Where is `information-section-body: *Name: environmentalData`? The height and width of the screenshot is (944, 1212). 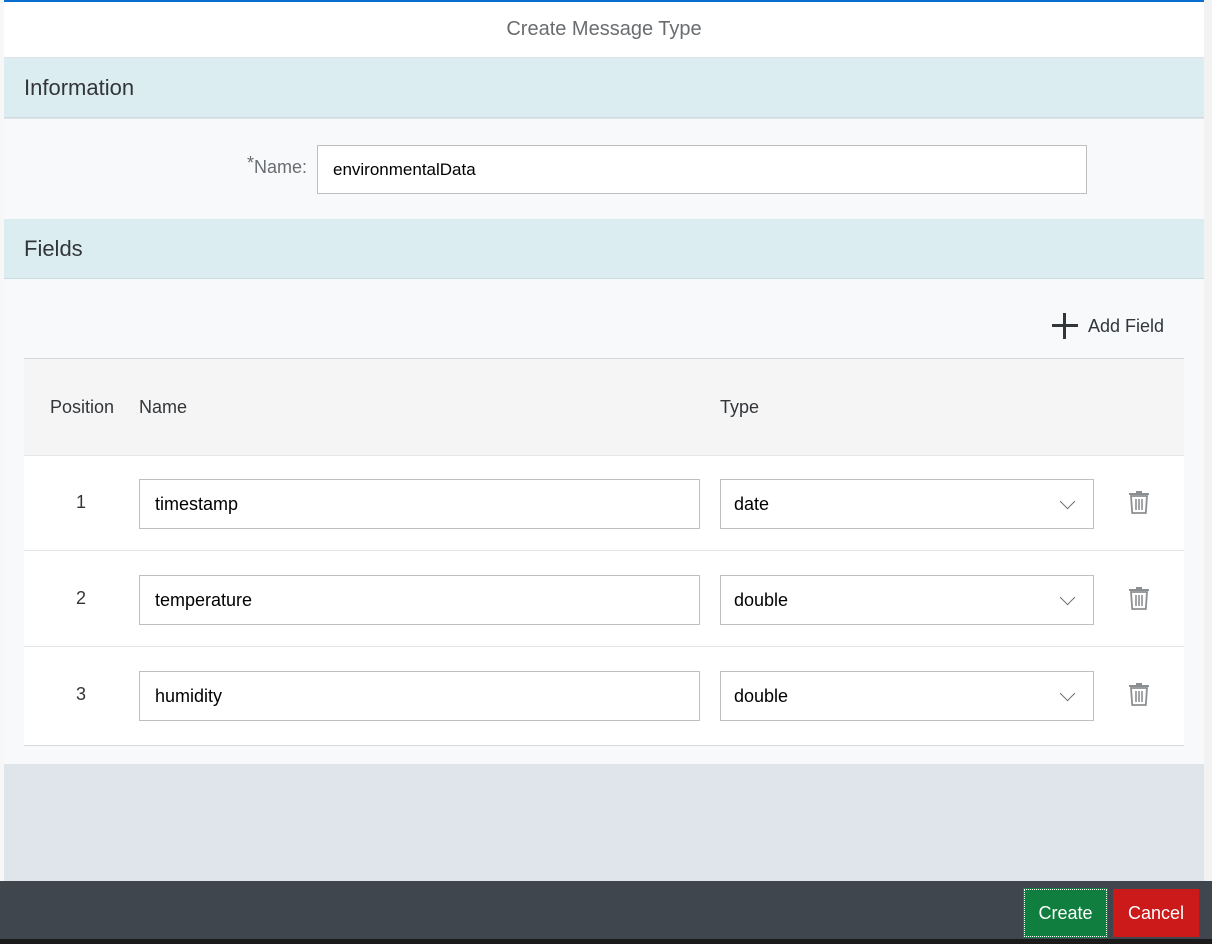 information-section-body: *Name: environmentalData is located at coordinates (604, 169).